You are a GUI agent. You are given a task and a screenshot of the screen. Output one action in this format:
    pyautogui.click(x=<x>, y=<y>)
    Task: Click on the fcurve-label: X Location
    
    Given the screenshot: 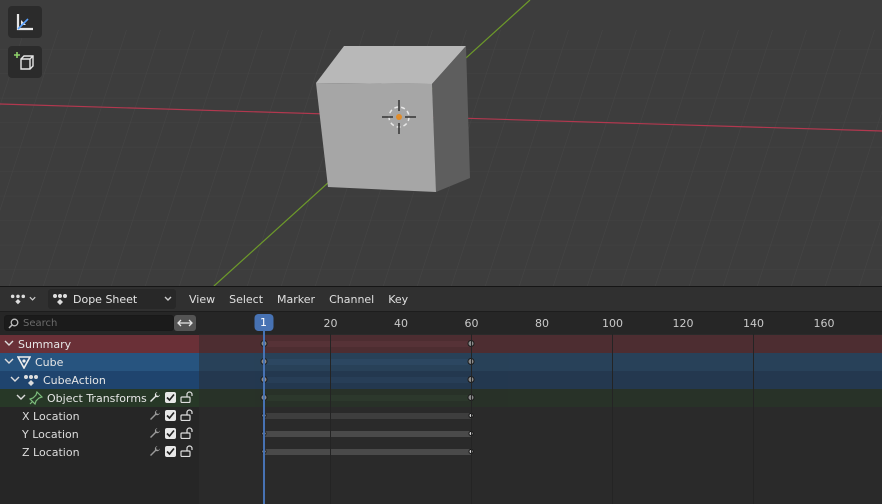 What is the action you would take?
    pyautogui.click(x=51, y=416)
    